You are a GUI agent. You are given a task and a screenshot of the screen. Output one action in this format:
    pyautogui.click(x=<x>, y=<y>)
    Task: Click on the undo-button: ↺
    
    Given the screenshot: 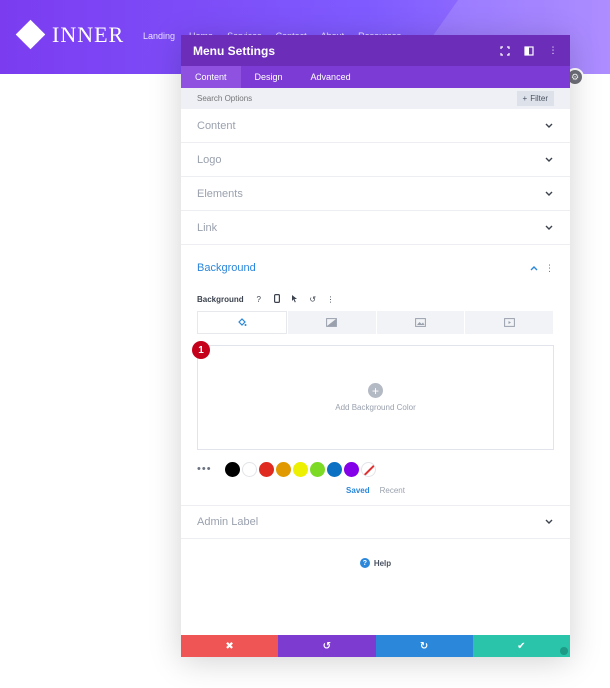 What is the action you would take?
    pyautogui.click(x=327, y=646)
    